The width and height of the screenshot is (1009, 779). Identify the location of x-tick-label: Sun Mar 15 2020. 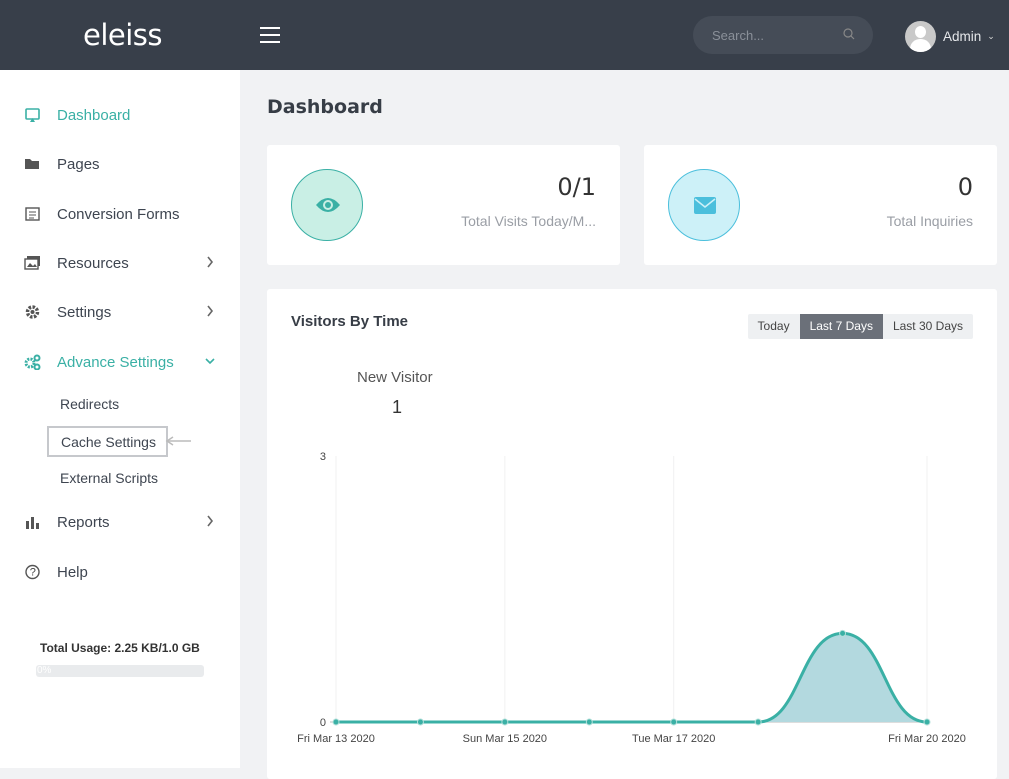
(505, 739).